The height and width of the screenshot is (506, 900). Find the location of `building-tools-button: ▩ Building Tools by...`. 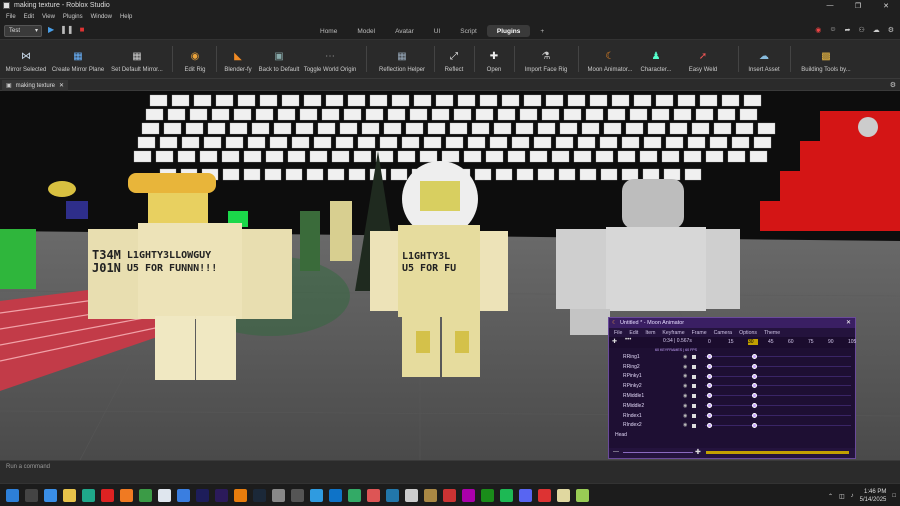

building-tools-button: ▩ Building Tools by... is located at coordinates (826, 59).